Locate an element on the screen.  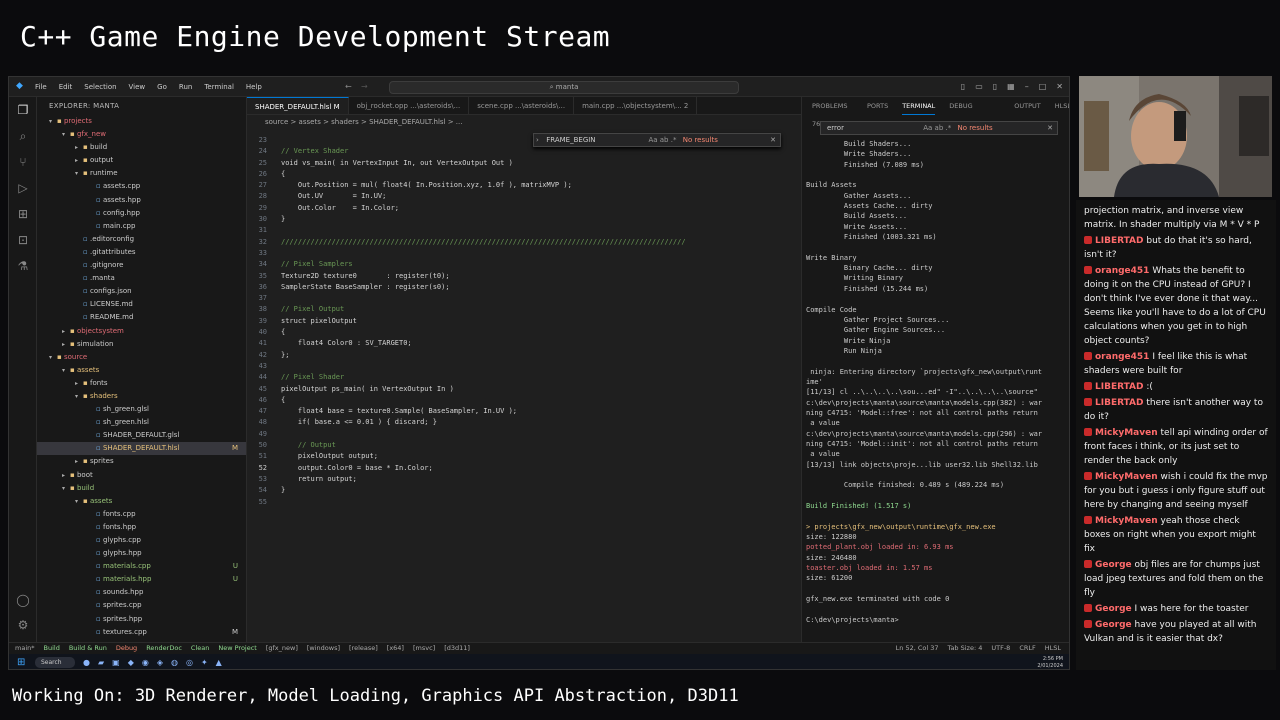
search-icon: ⌕ is located at coordinates (23, 136).